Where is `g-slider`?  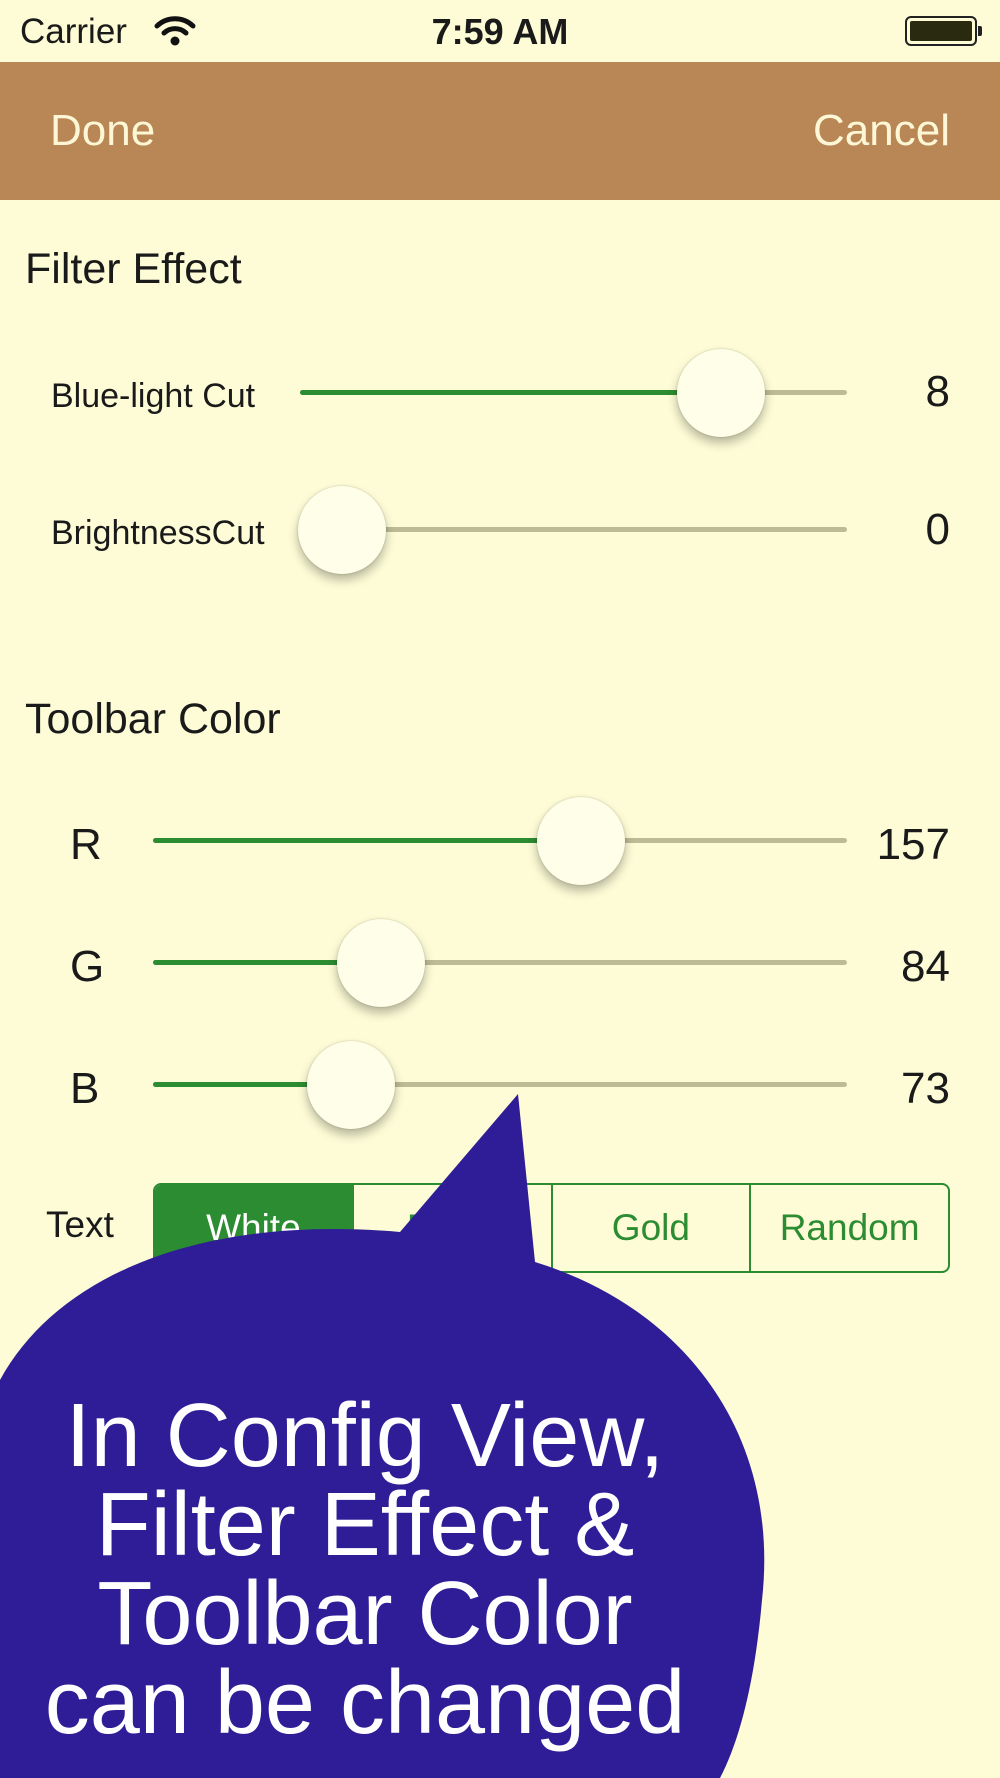
g-slider is located at coordinates (500, 963).